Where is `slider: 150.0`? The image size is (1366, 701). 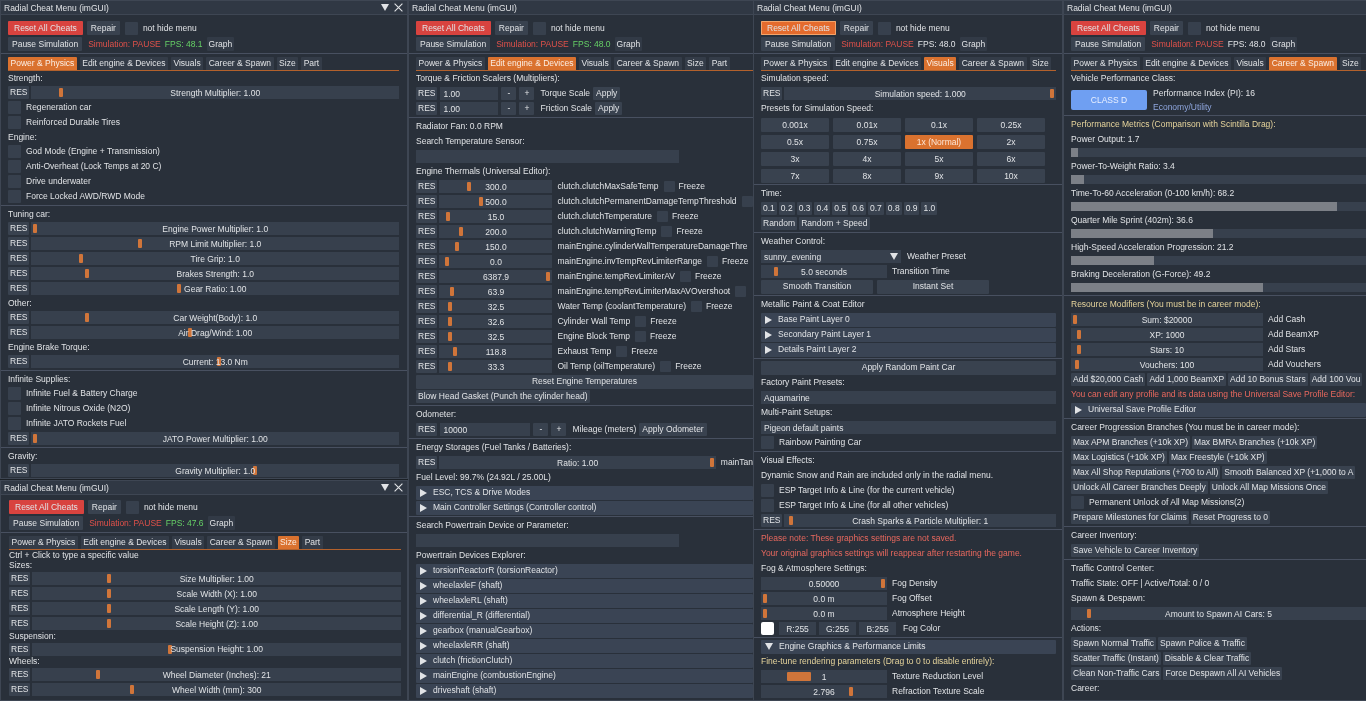
slider: 150.0 is located at coordinates (496, 246).